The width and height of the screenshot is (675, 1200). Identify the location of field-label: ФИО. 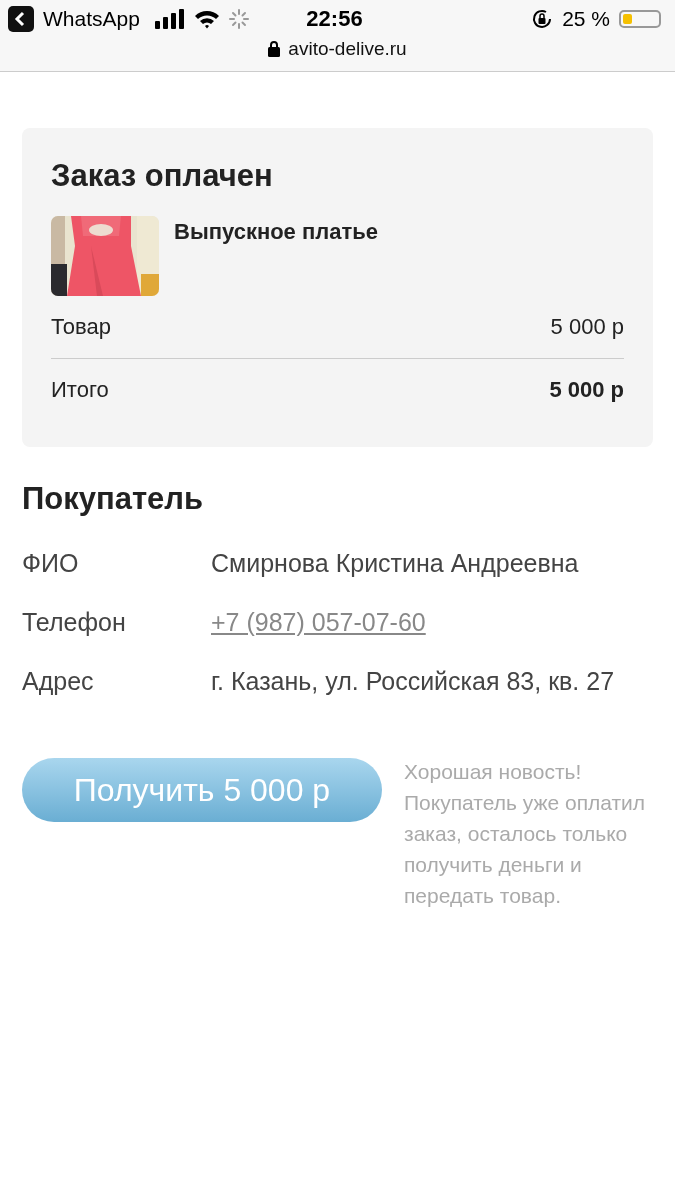
(51, 563).